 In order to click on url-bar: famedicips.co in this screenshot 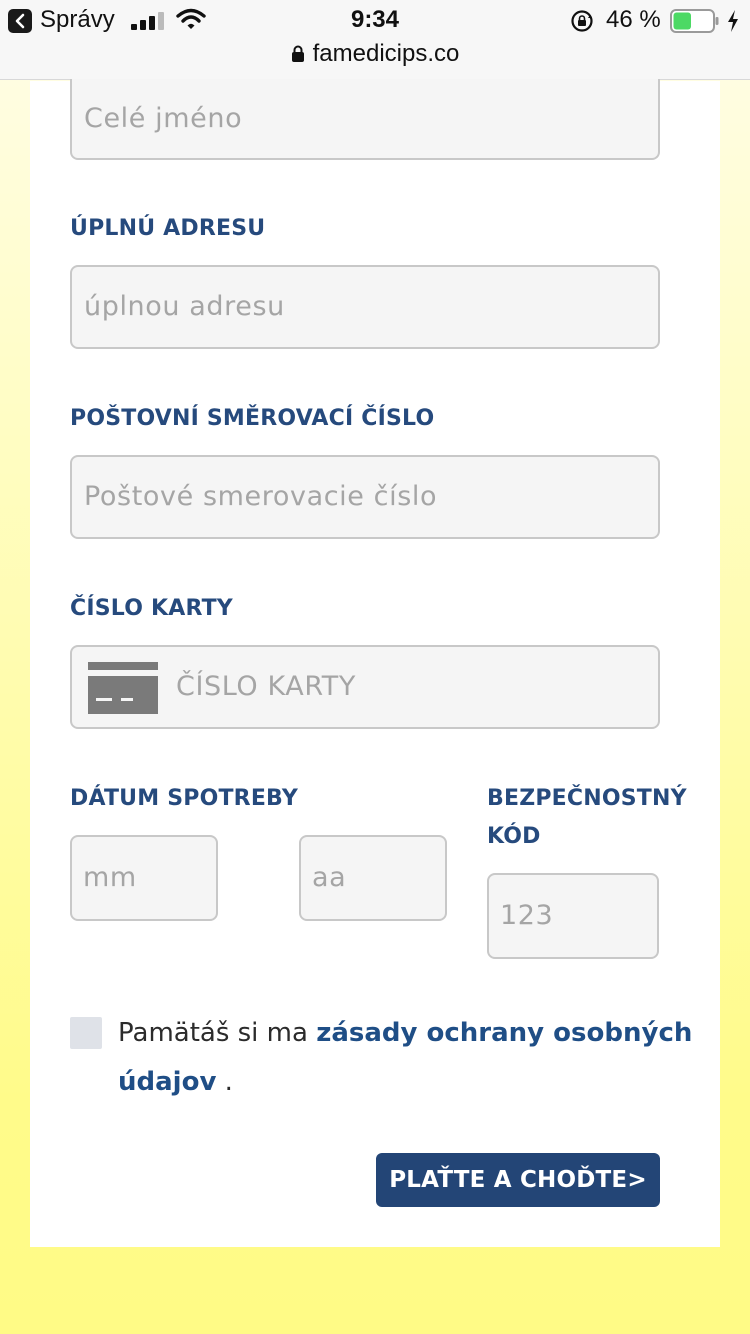, I will do `click(375, 54)`.